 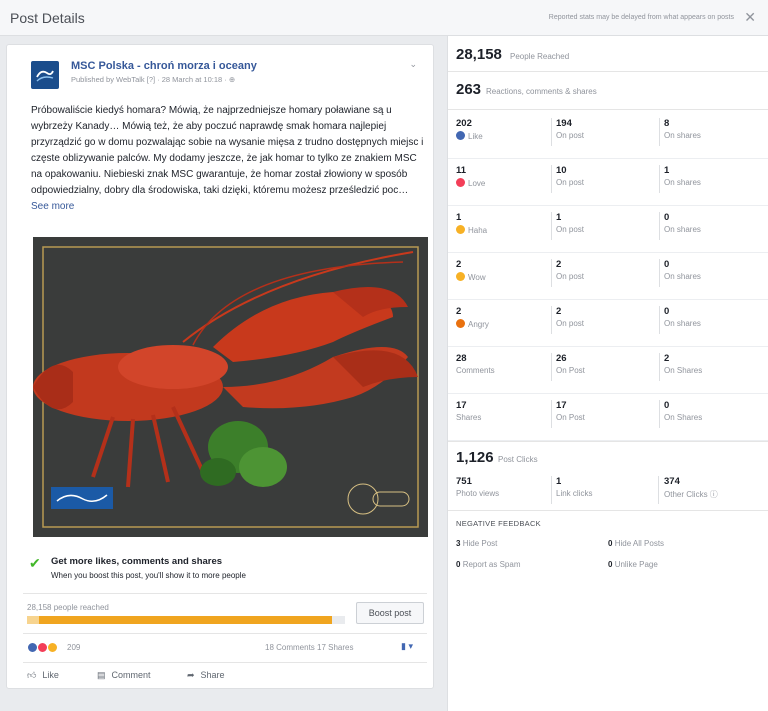 I want to click on post-options-chevron-icon: ⌄, so click(x=413, y=64).